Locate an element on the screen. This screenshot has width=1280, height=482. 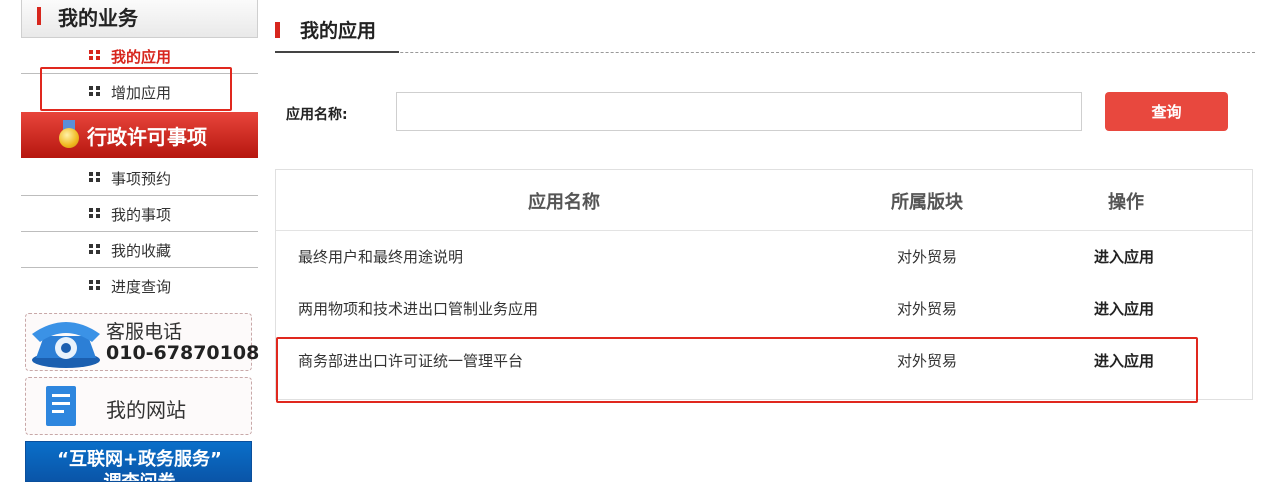
service-phone-panel: 客服电话 010-67870108 is located at coordinates (142, 342).